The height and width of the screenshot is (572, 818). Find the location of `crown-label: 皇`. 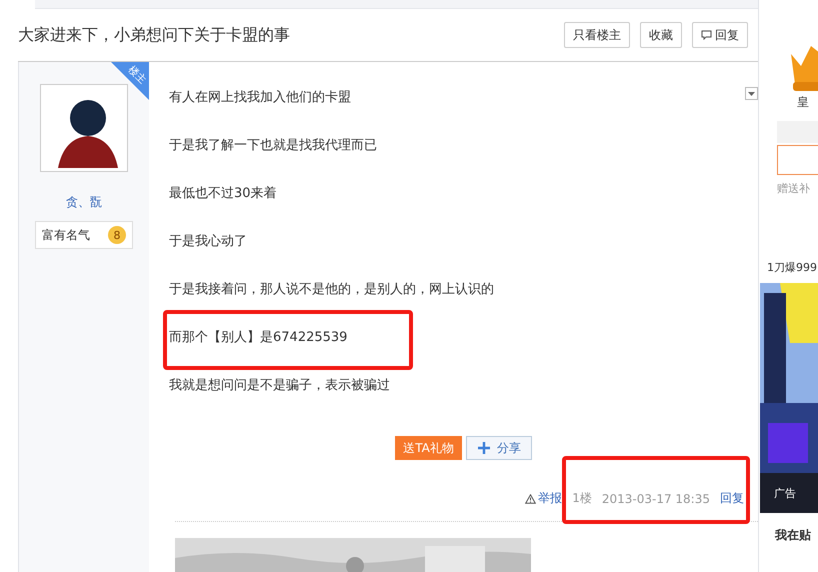

crown-label: 皇 is located at coordinates (803, 102).